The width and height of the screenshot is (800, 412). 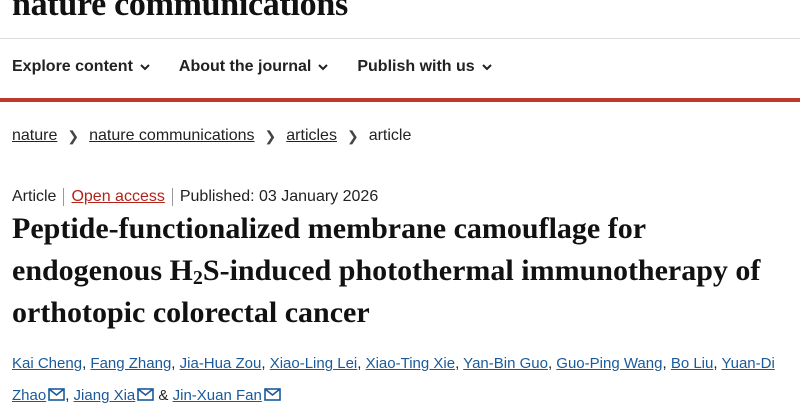 I want to click on title-subscript: 2, so click(x=197, y=278).